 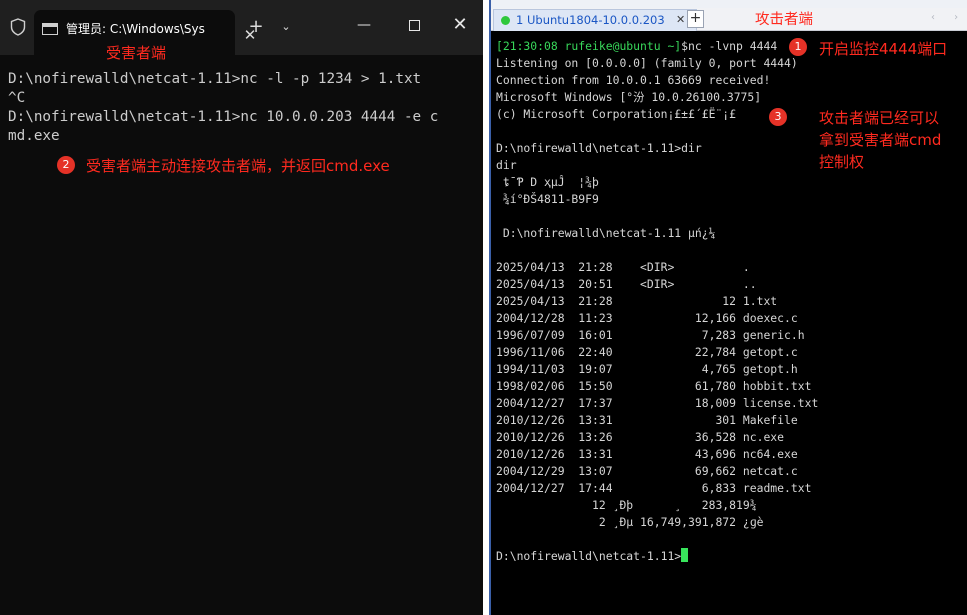 I want to click on terminal-line: md.exe, so click(x=34, y=136).